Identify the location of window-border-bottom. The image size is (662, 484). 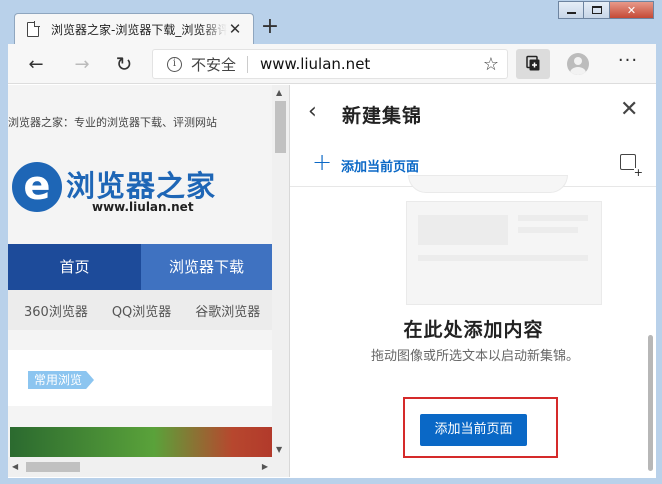
(331, 481).